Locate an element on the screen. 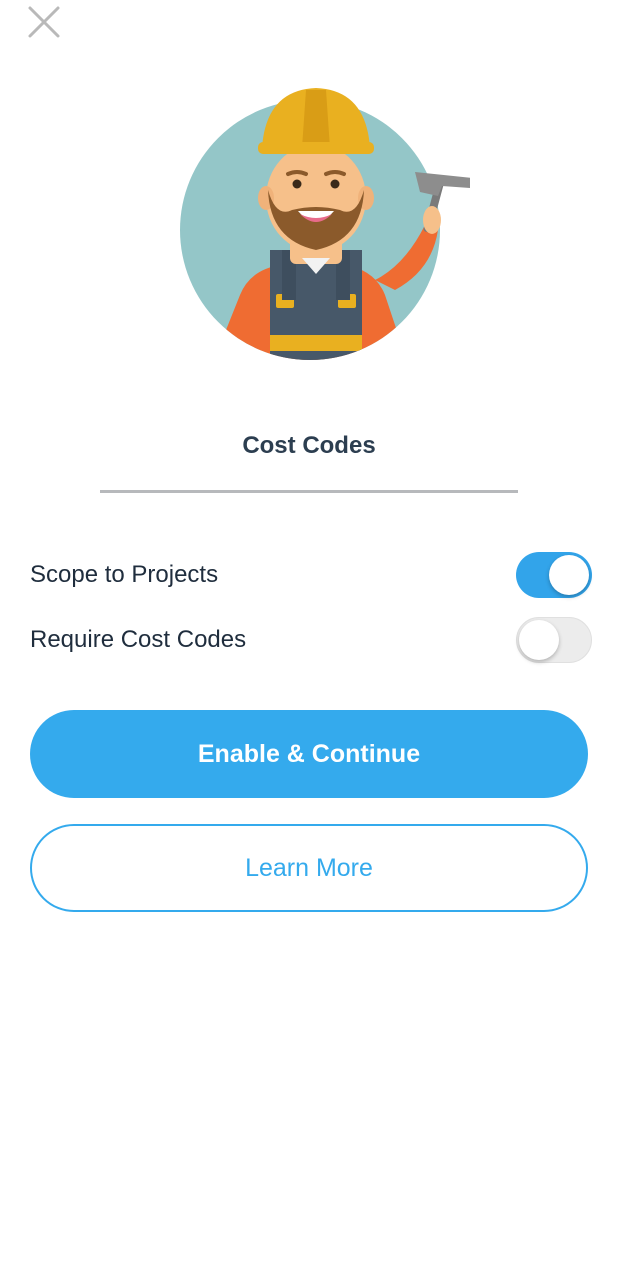 The height and width of the screenshot is (1280, 618). setting-label-require-cost-codes: Require Cost Codes is located at coordinates (138, 639).